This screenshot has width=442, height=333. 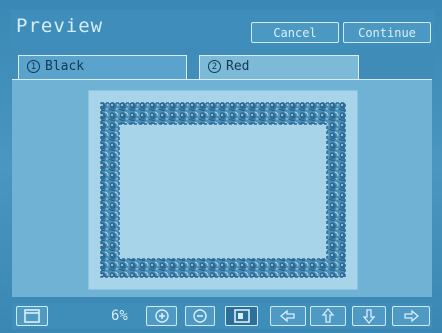 I want to click on pan-down-button, so click(x=369, y=316).